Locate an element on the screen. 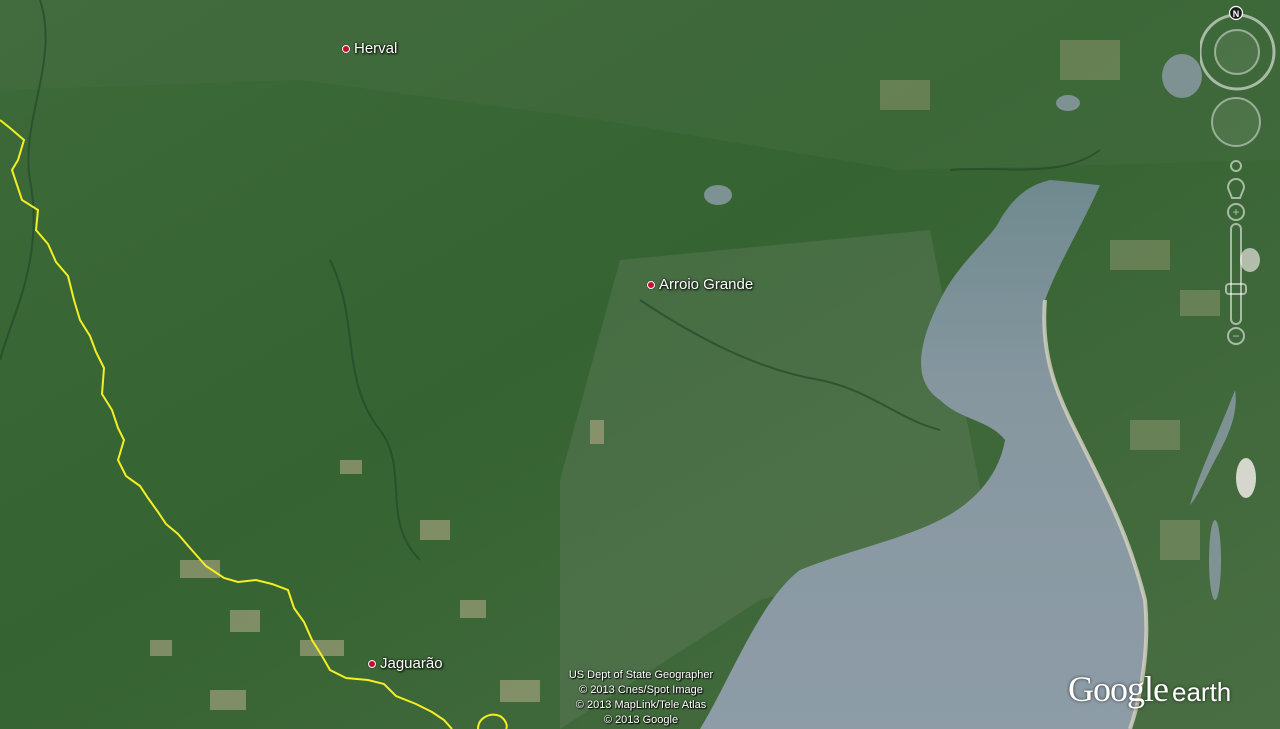 The image size is (1280, 729). place-label: Arroio Grande is located at coordinates (706, 284).